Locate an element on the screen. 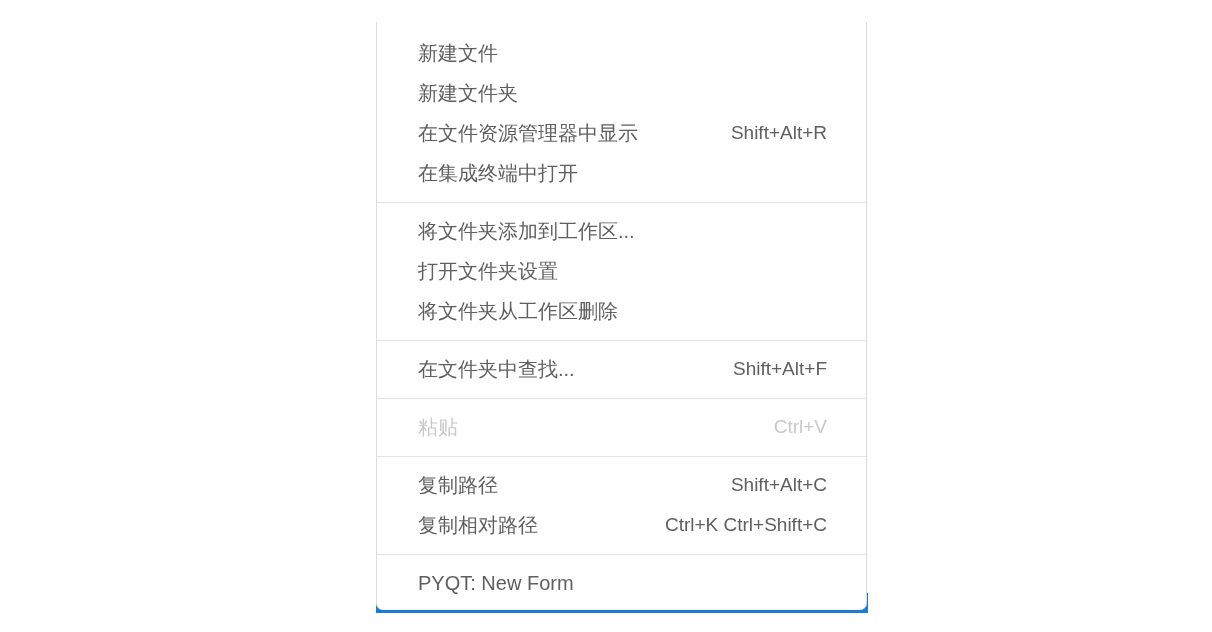 This screenshot has width=1212, height=632. menu-item: 复制路径 Shift+Alt+C is located at coordinates (621, 485).